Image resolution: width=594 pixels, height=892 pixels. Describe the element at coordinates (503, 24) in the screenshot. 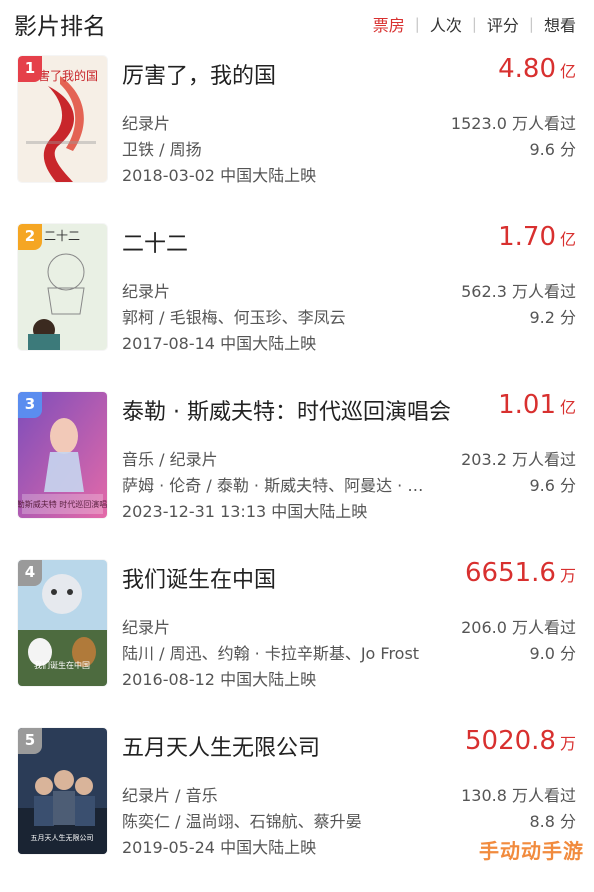

I see `tab-rating: 评分` at that location.